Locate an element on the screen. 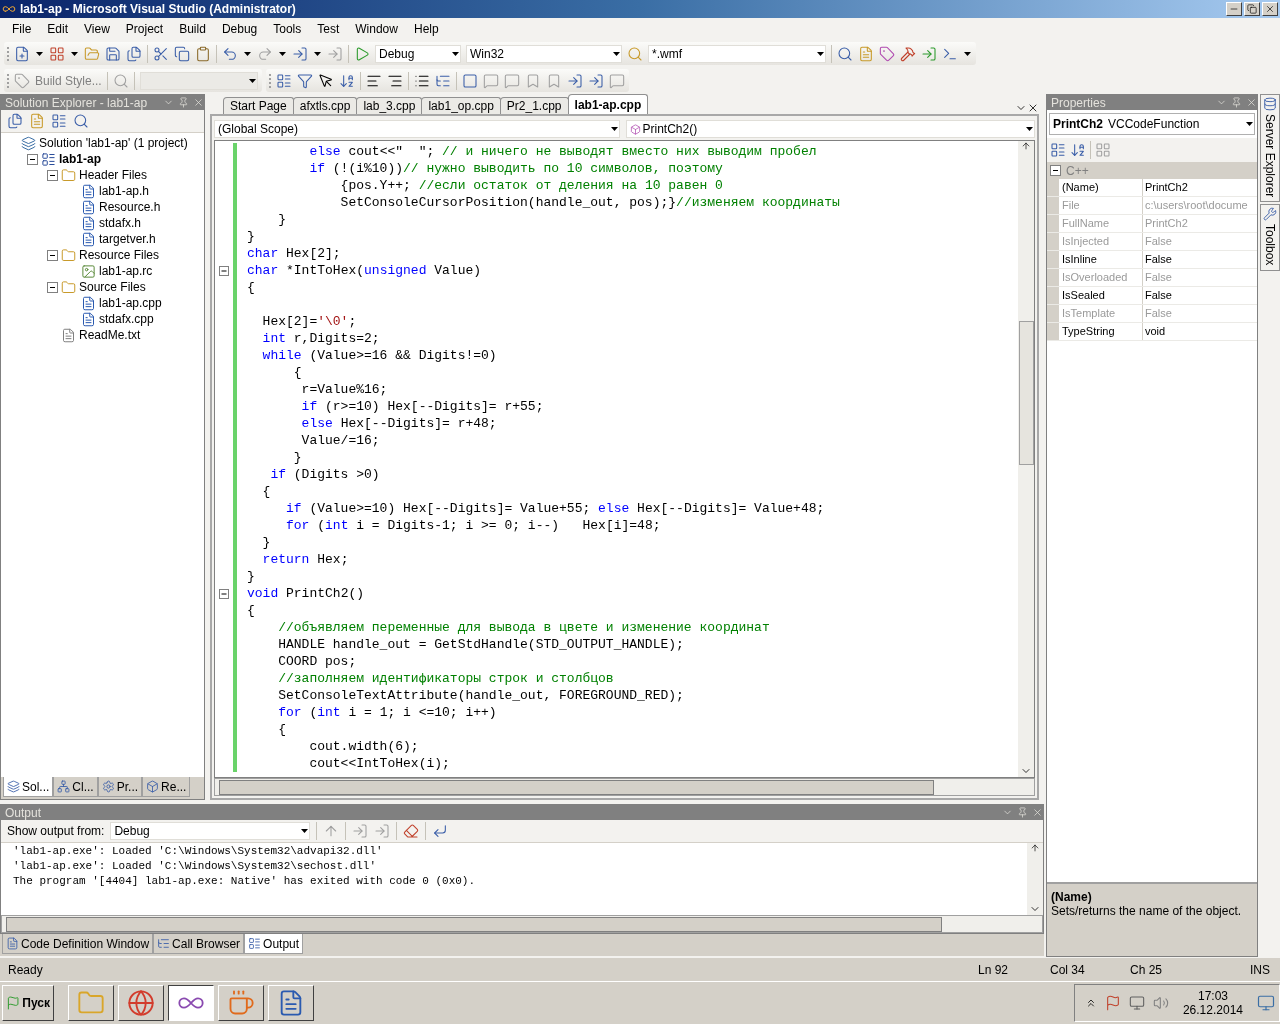  fold-toggle is located at coordinates (224, 593).